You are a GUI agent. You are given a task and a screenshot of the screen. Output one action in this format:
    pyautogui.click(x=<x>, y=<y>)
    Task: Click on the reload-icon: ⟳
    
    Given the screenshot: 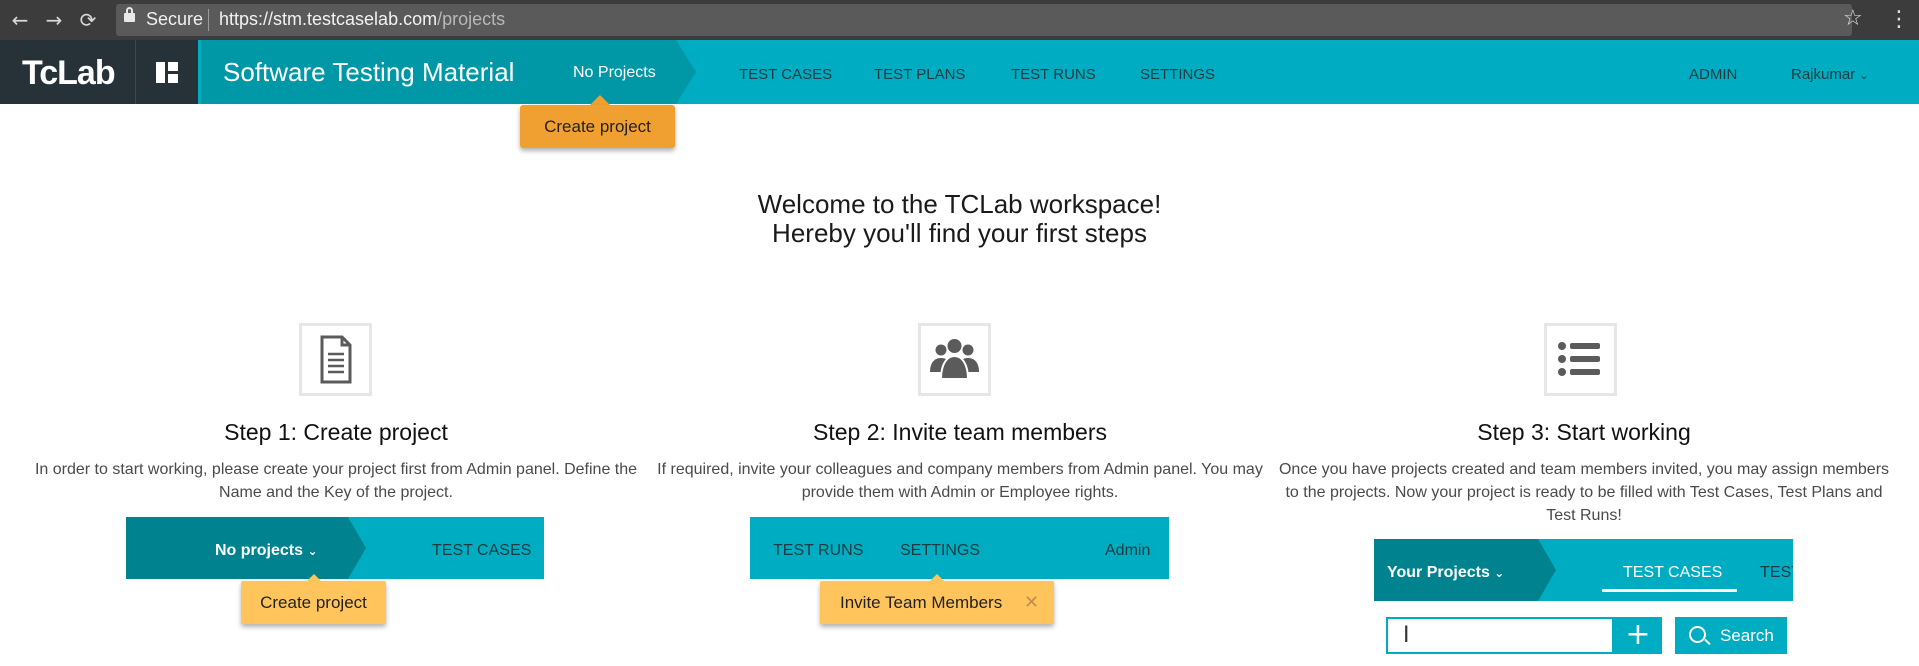 What is the action you would take?
    pyautogui.click(x=88, y=20)
    